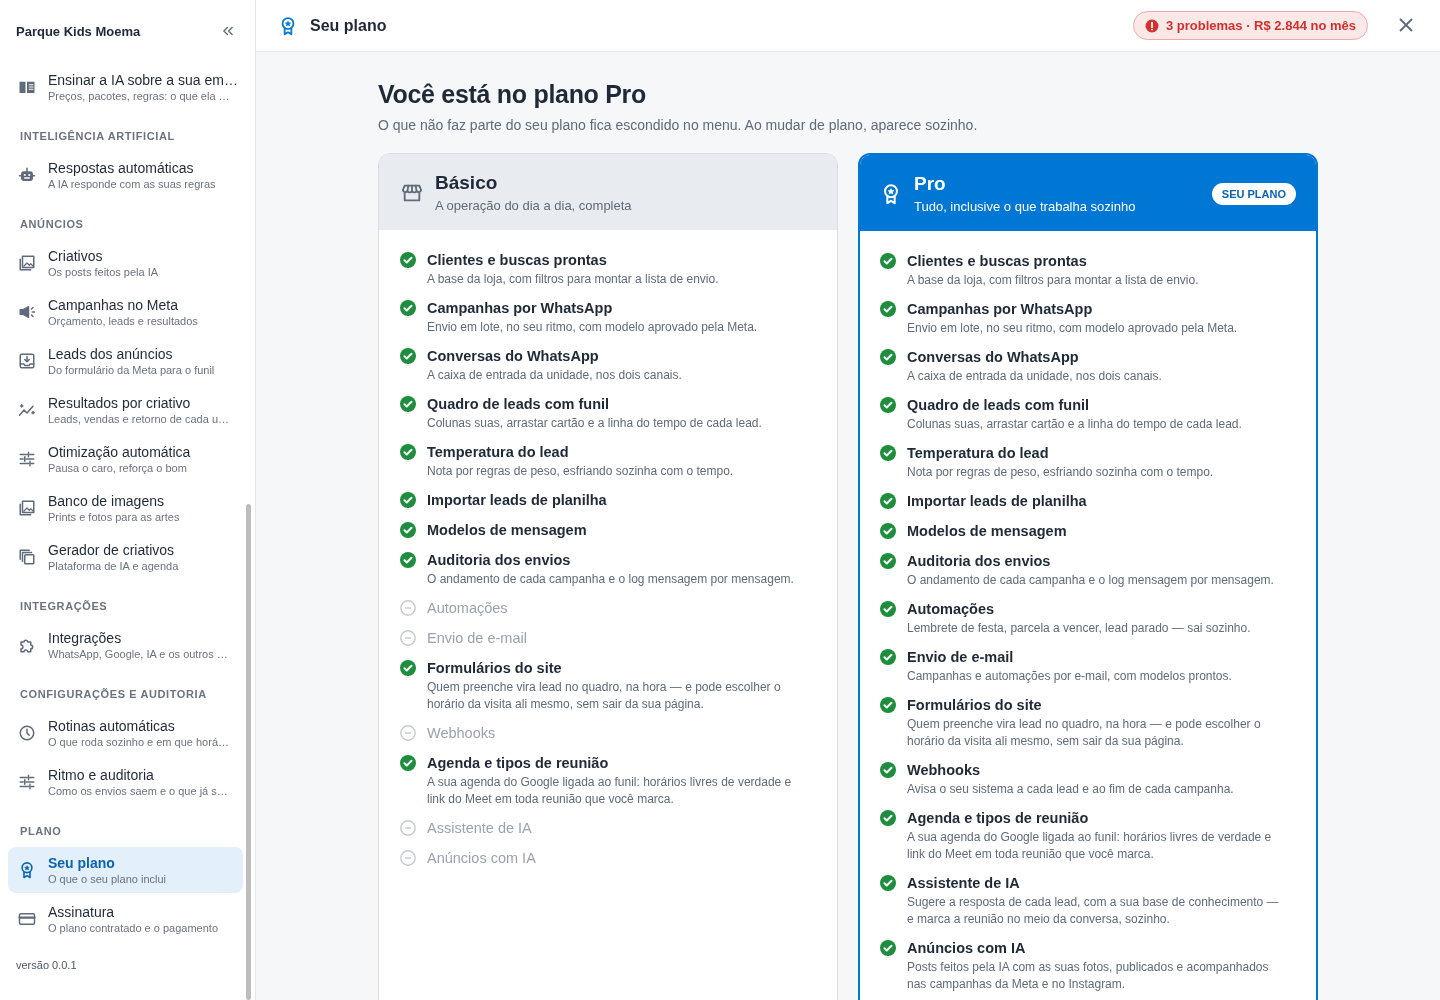 The width and height of the screenshot is (1440, 1000). What do you see at coordinates (1090, 580) in the screenshot?
I see `feature-description: O andamento de cada campanha e o log mensagem por mensagem.` at bounding box center [1090, 580].